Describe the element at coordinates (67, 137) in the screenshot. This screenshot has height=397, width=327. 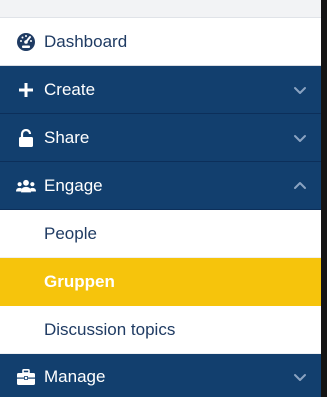
I see `sidebar-item-label: Share` at that location.